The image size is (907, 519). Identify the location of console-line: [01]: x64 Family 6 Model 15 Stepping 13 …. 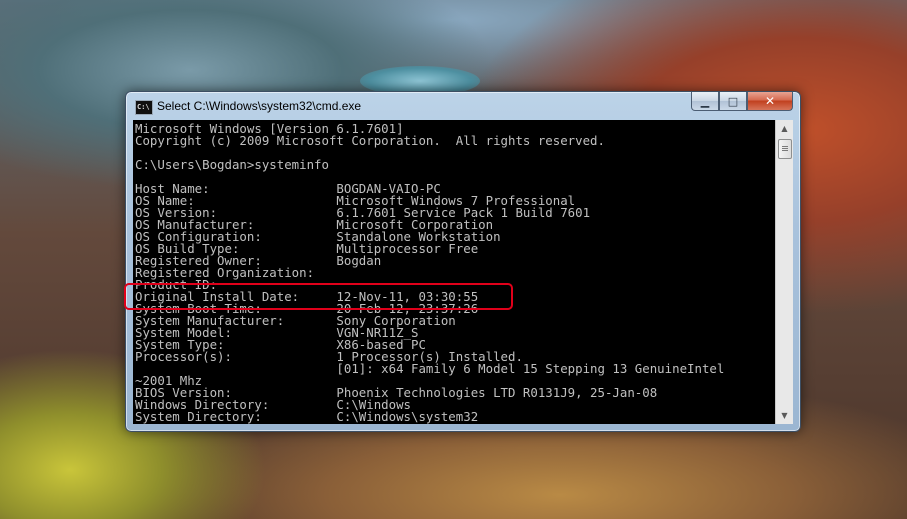
(430, 368).